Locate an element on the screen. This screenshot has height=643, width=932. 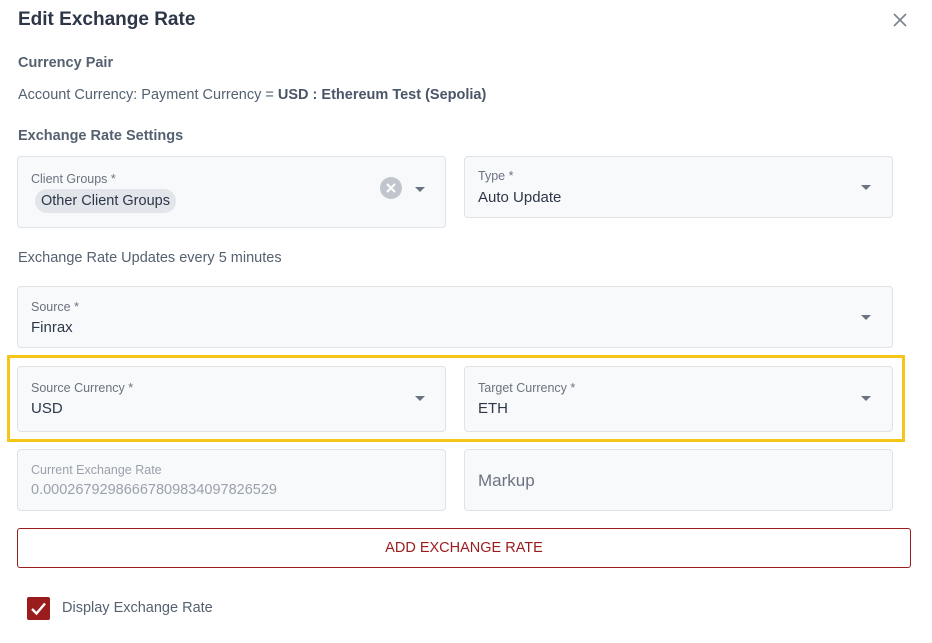
dialog-title: Edit Exchange Rate is located at coordinates (107, 19).